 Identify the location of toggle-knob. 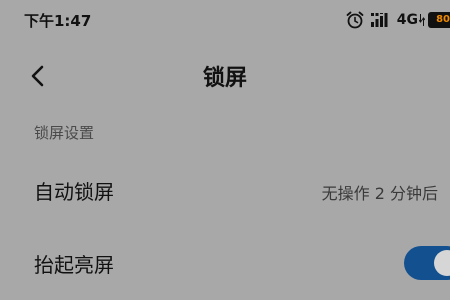
(442, 263).